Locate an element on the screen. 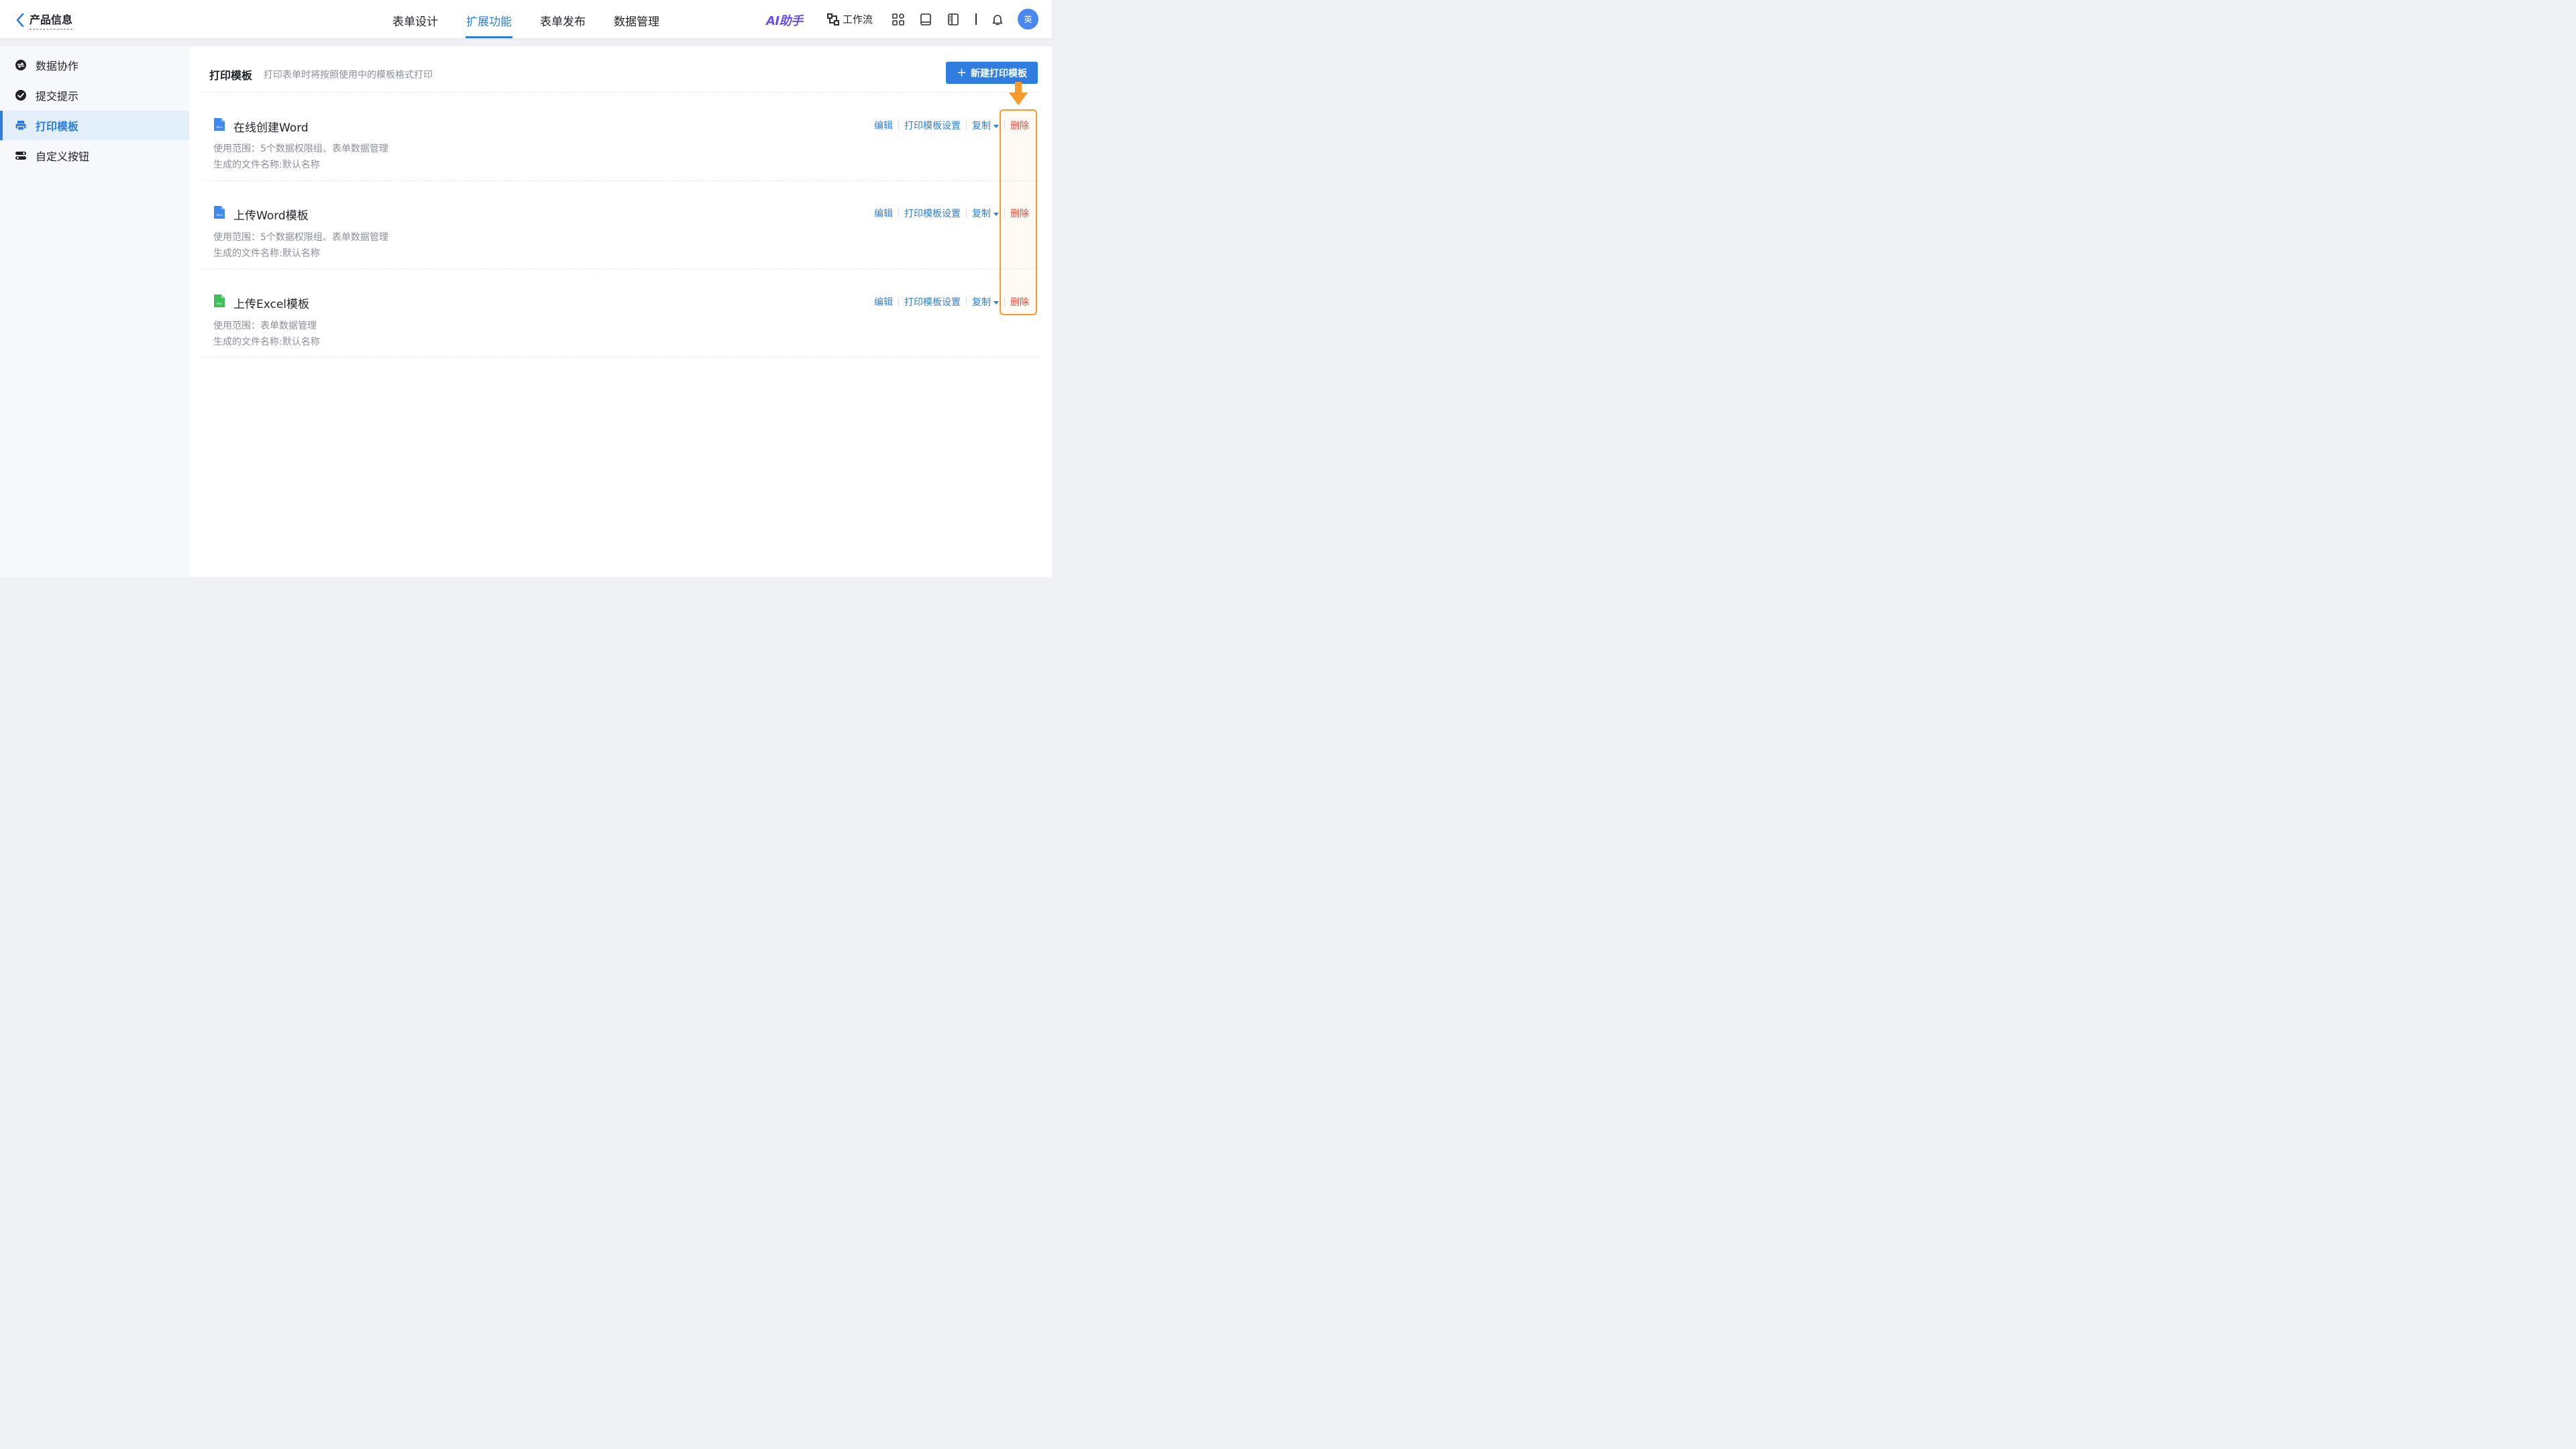 Image resolution: width=2576 pixels, height=1449 pixels. delete-highlight-box is located at coordinates (1018, 212).